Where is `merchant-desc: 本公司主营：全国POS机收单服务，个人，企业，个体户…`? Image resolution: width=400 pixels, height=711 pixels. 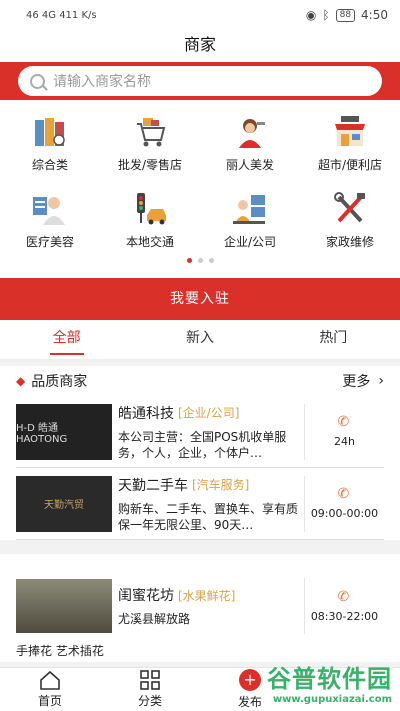 merchant-desc: 本公司主营：全国POS机收单服务，个人，企业，个体户… is located at coordinates (202, 444).